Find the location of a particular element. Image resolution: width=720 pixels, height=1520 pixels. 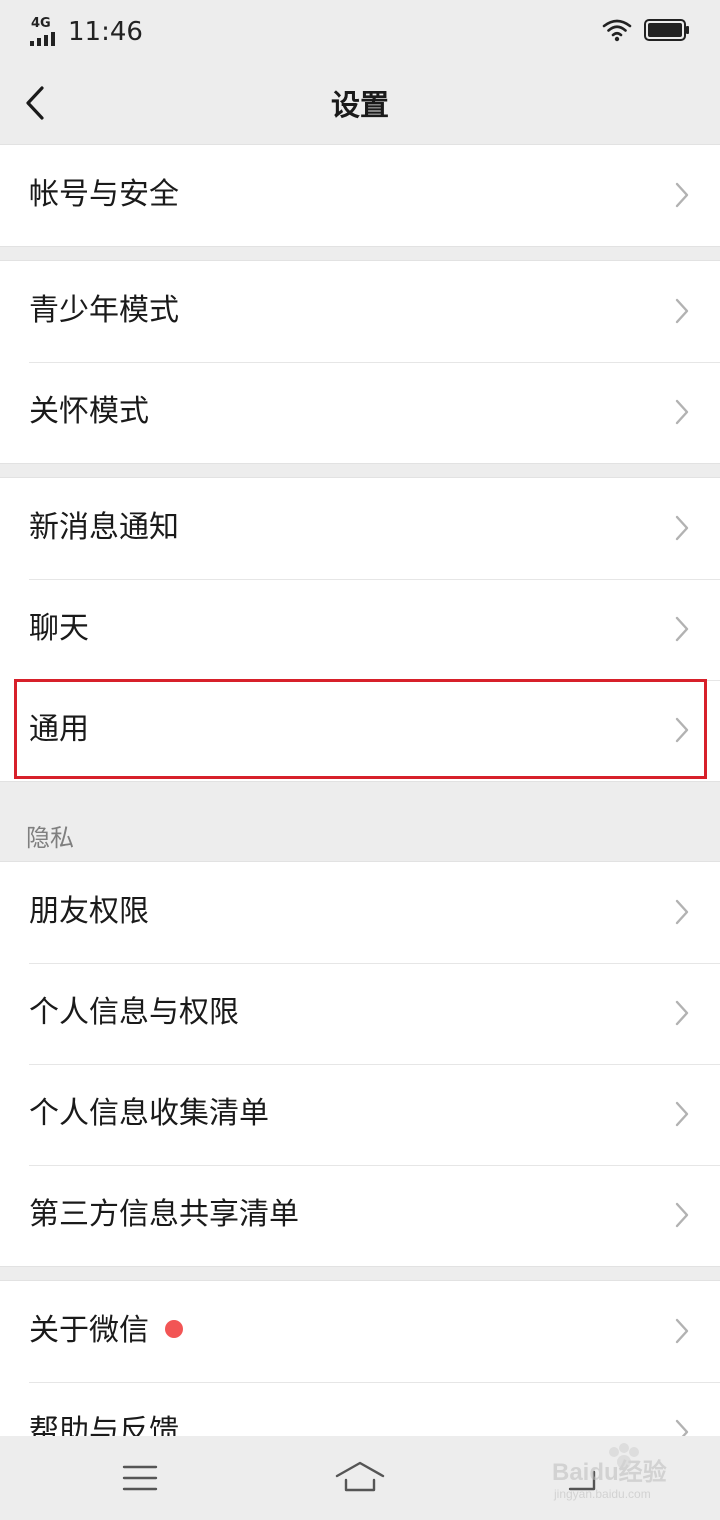

settings-item-account-security: 帐号与安全 is located at coordinates (360, 195).